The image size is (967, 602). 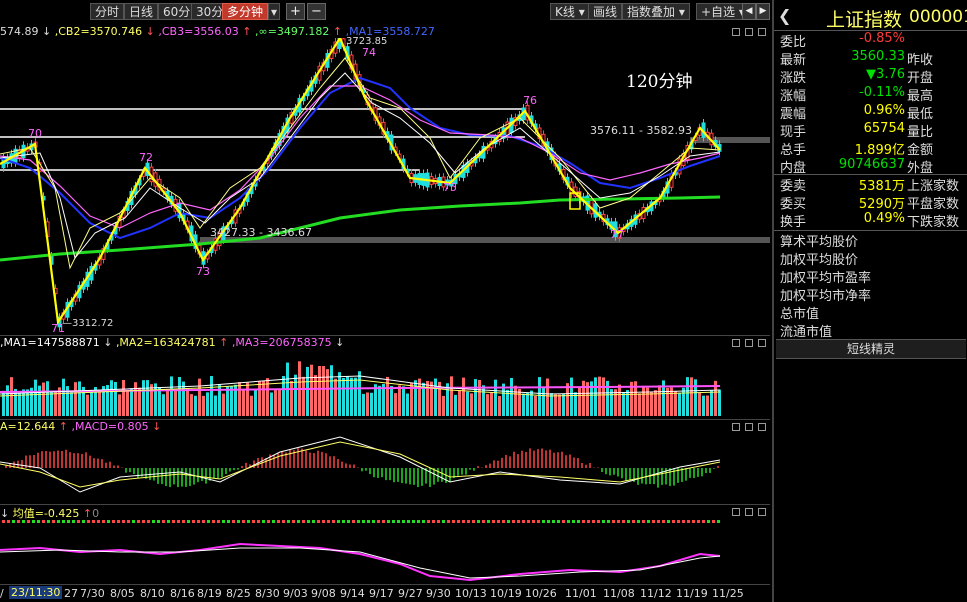 What do you see at coordinates (749, 512) in the screenshot?
I see `avg-panel-maximize-icon` at bounding box center [749, 512].